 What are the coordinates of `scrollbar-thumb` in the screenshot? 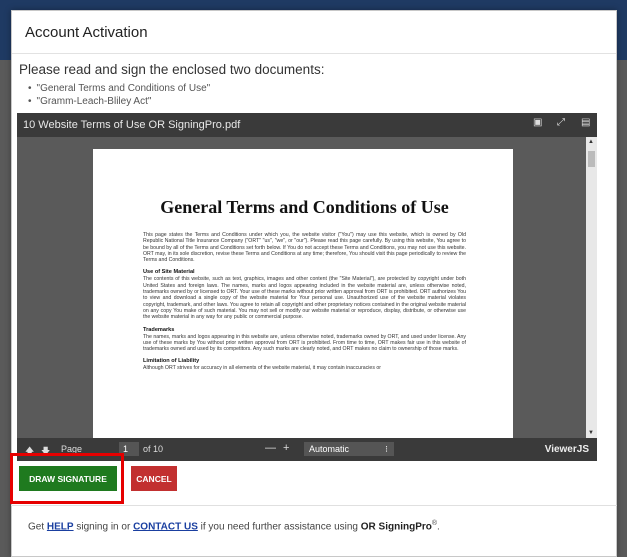 It's located at (591, 159).